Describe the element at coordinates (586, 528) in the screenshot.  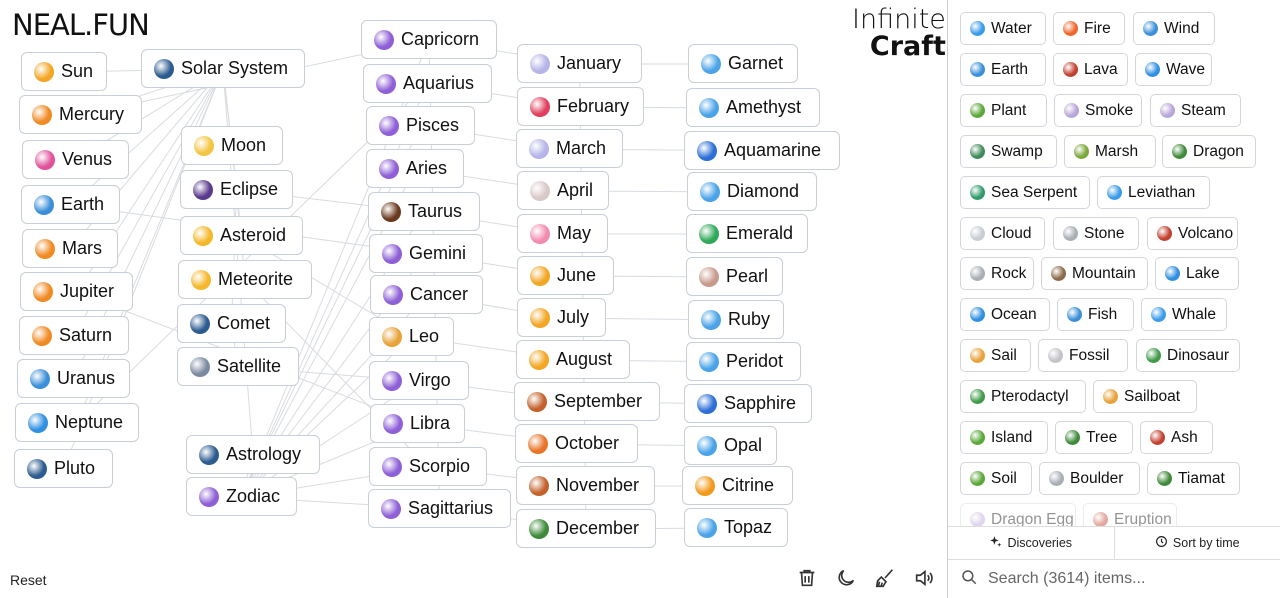
I see `element-december: December` at that location.